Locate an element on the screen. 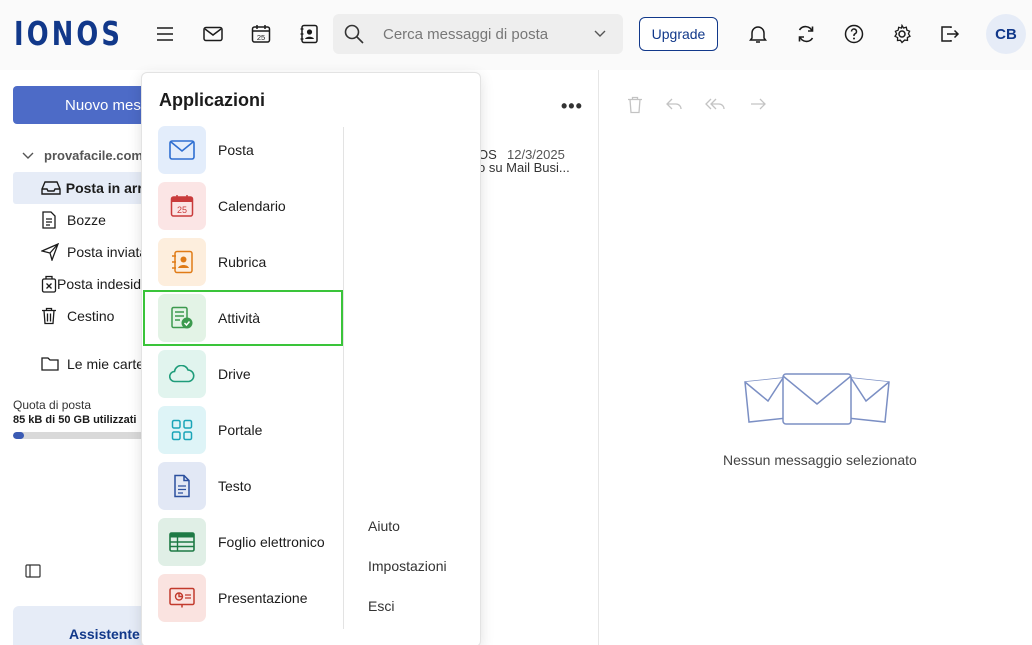 This screenshot has width=1032, height=645. app-posta: Posta is located at coordinates (243, 150).